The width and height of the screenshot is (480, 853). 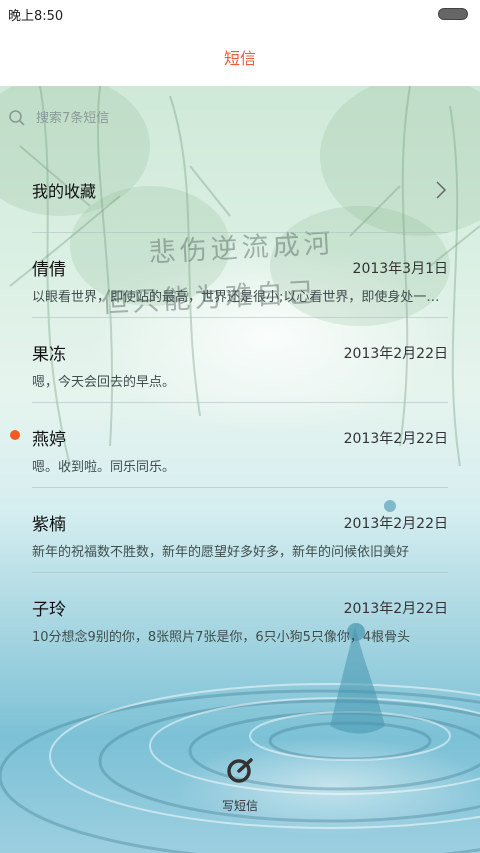 I want to click on search-bar, so click(x=238, y=118).